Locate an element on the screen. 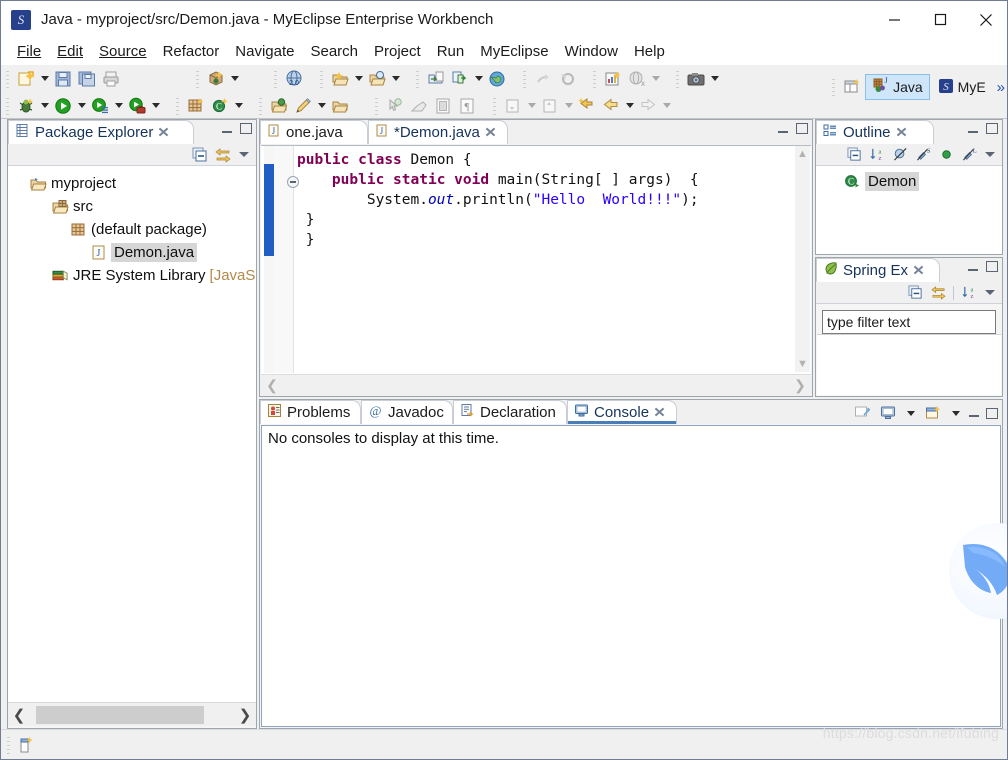 The width and height of the screenshot is (1008, 760). pen-icon is located at coordinates (303, 106).